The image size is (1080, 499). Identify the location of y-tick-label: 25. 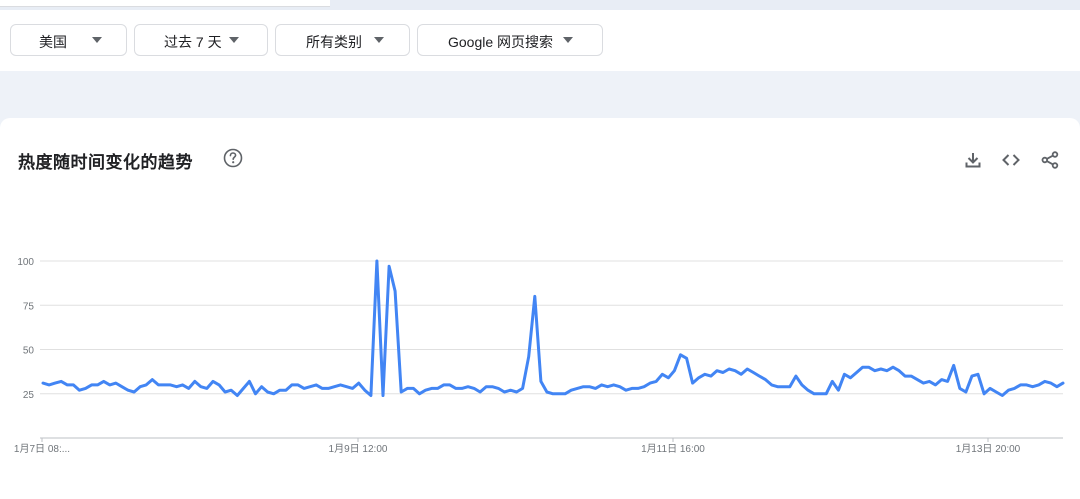
(29, 395).